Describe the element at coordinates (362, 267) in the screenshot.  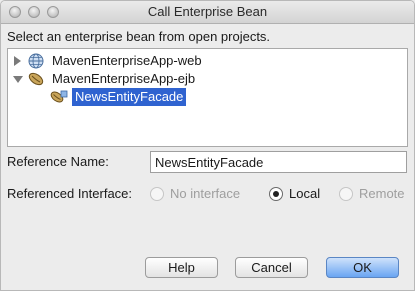
I see `ok-button: OK` at that location.